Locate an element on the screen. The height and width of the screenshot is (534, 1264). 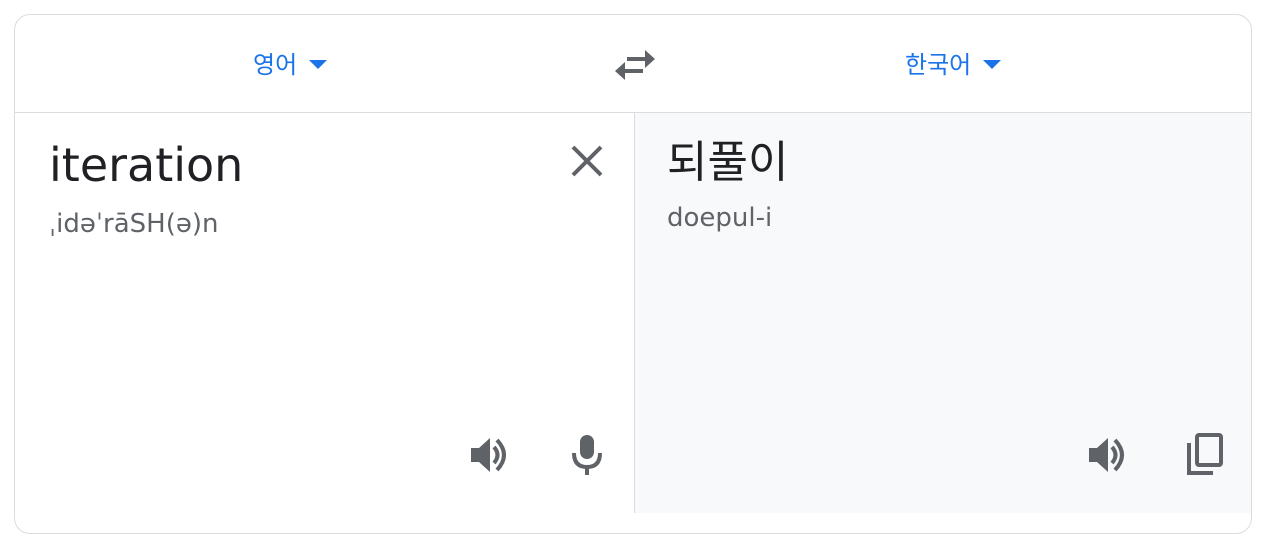
source-text-input: iteration is located at coordinates (146, 165).